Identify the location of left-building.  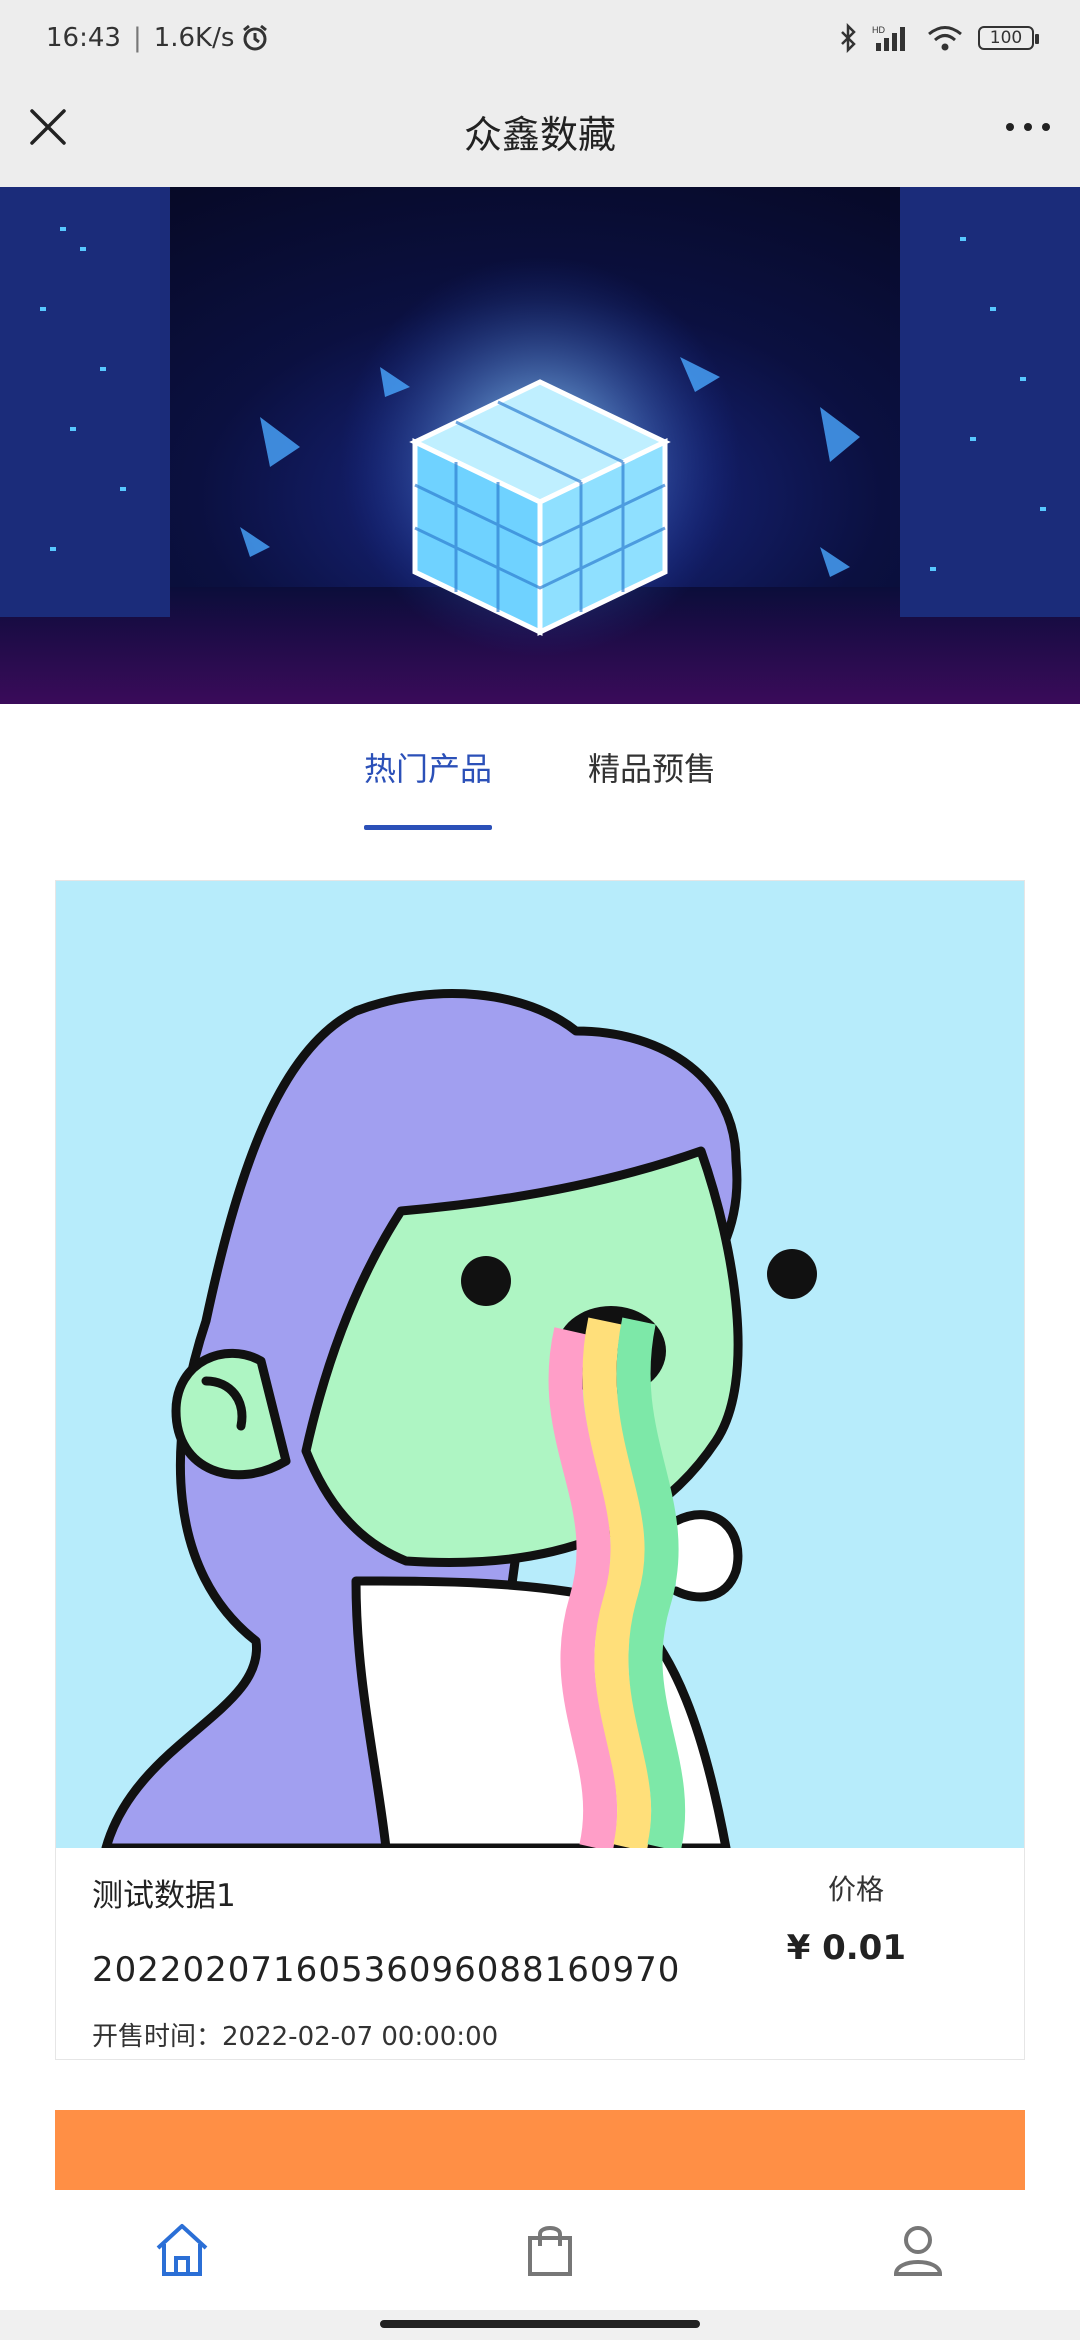
(85, 402).